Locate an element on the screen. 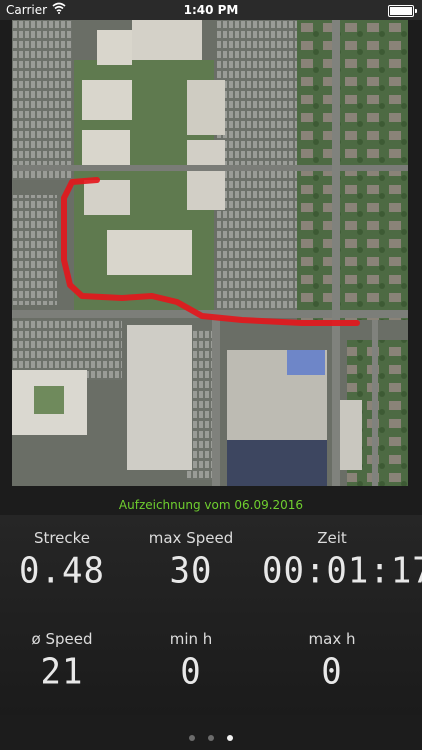 This screenshot has width=422, height=750. stat-time-label: Zeit is located at coordinates (332, 538).